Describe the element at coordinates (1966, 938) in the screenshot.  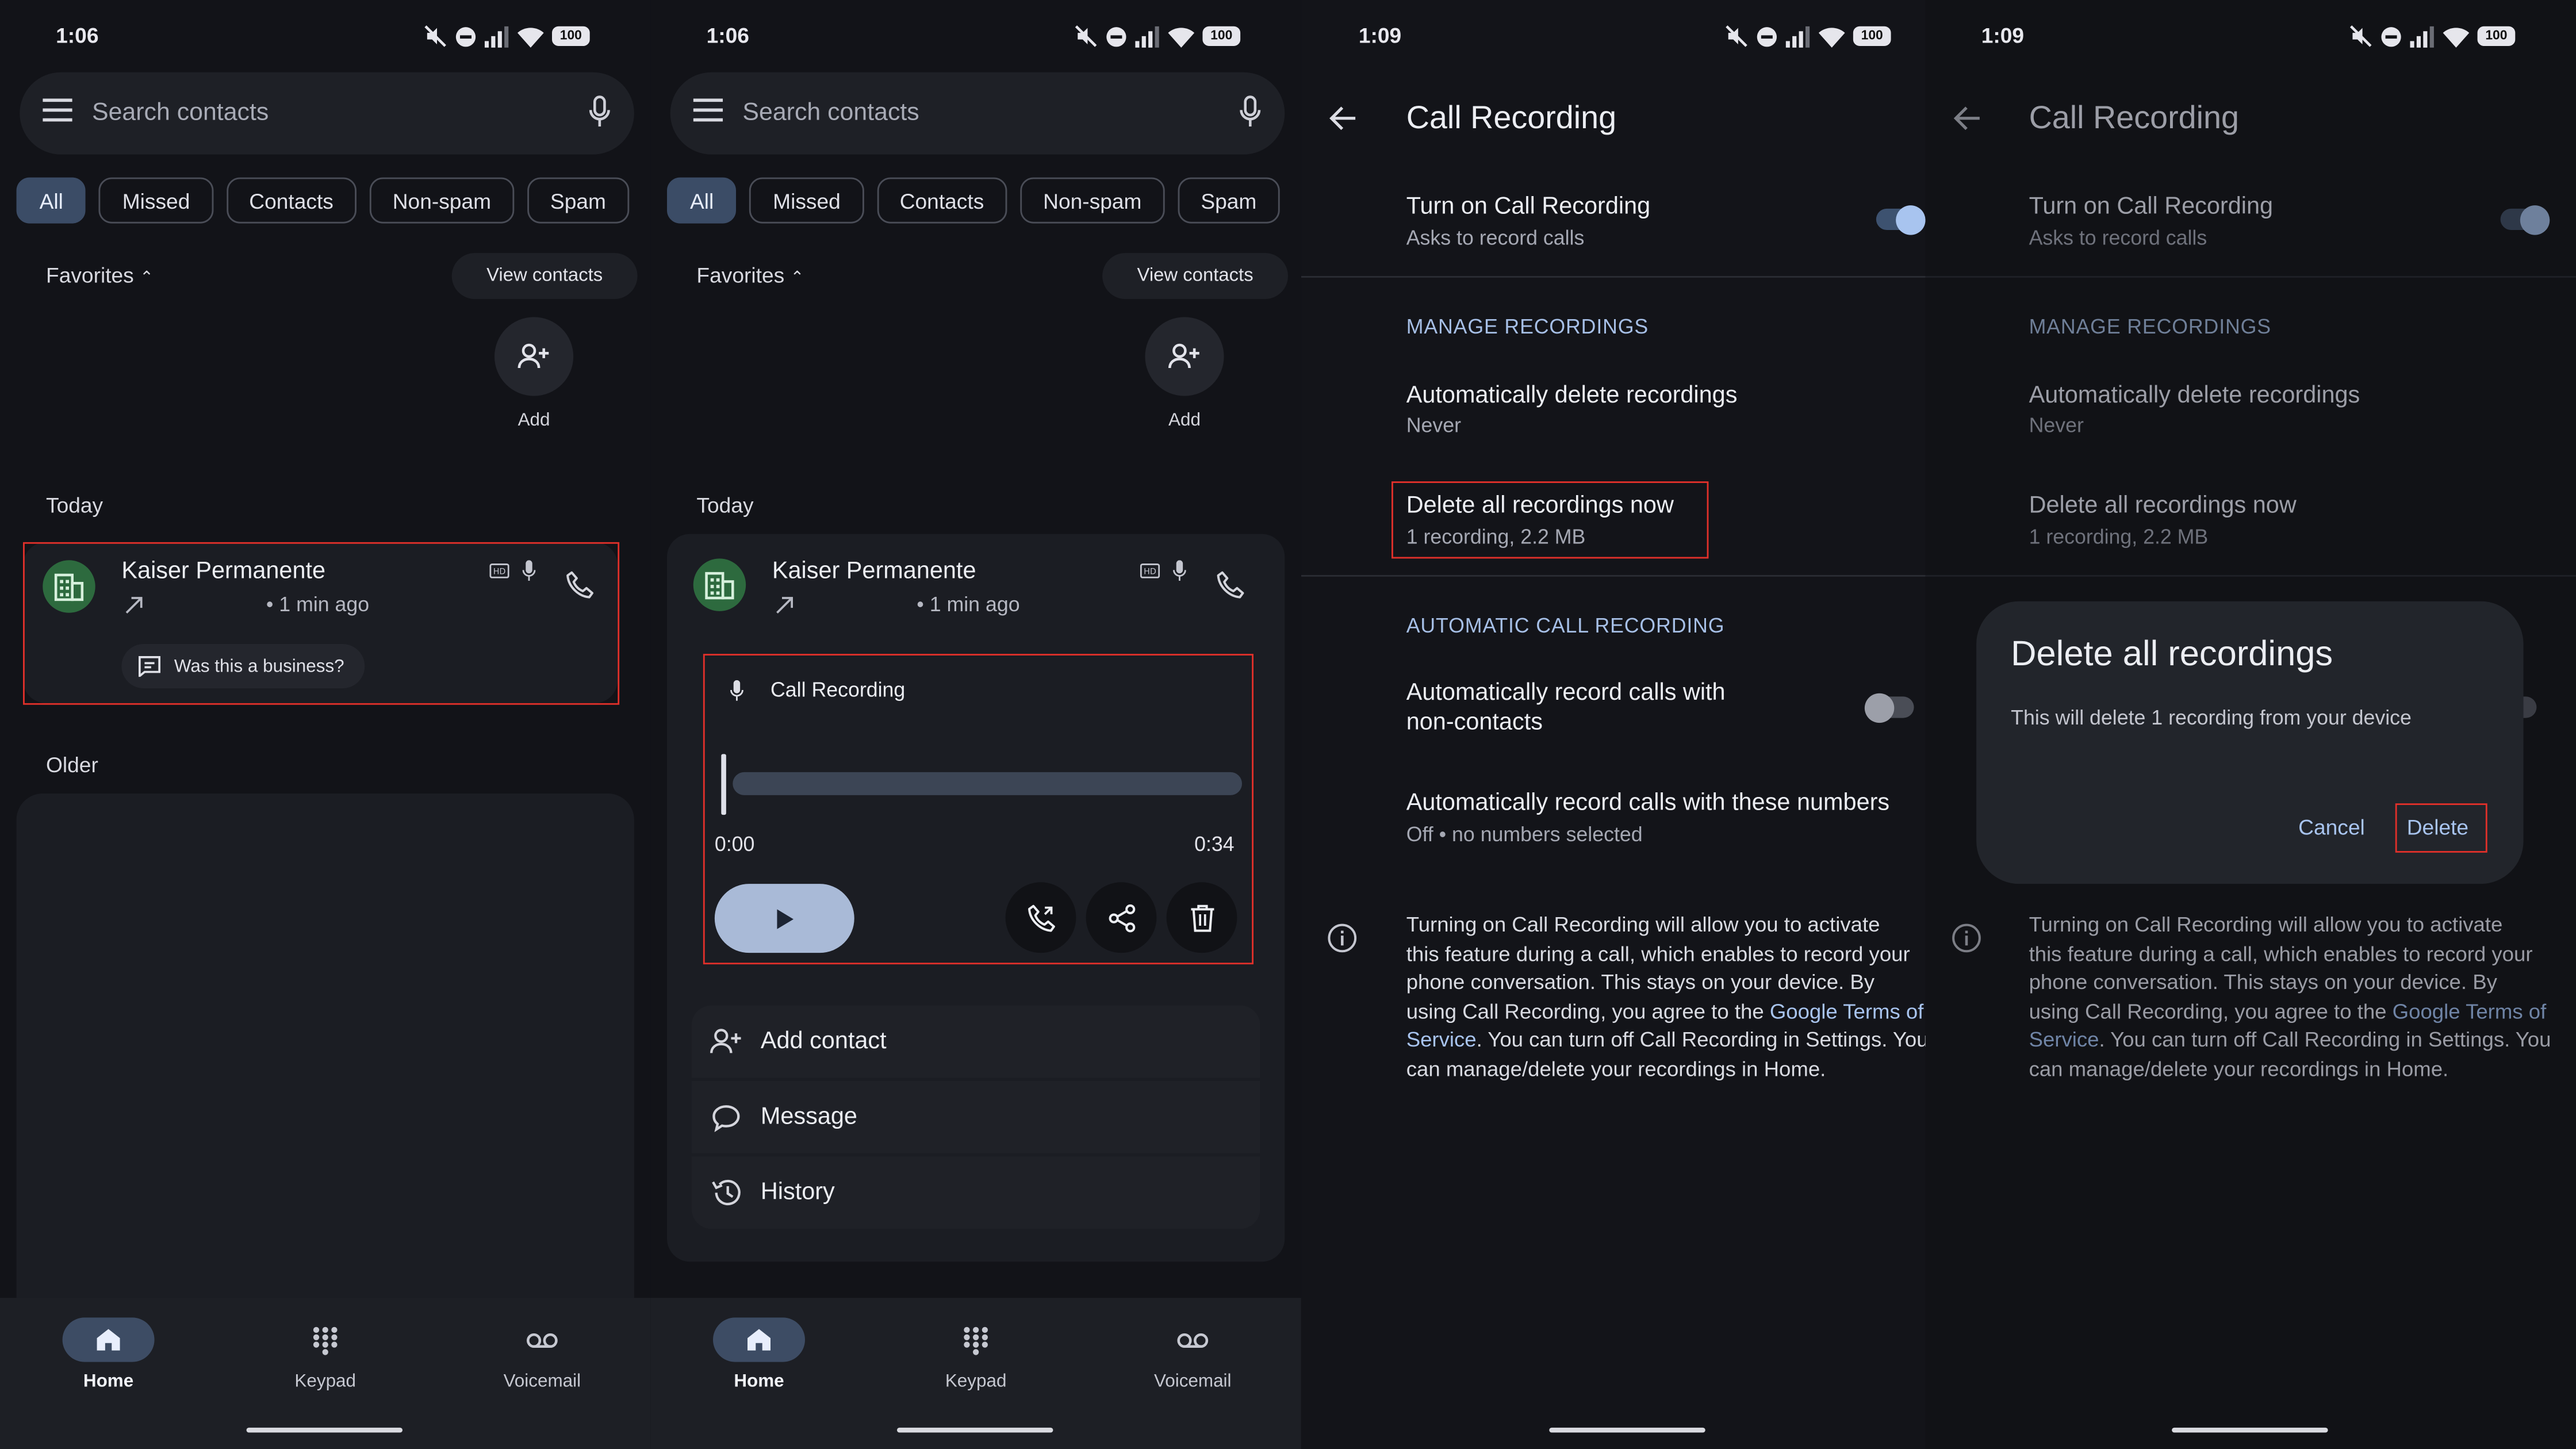
I see `info-icon` at that location.